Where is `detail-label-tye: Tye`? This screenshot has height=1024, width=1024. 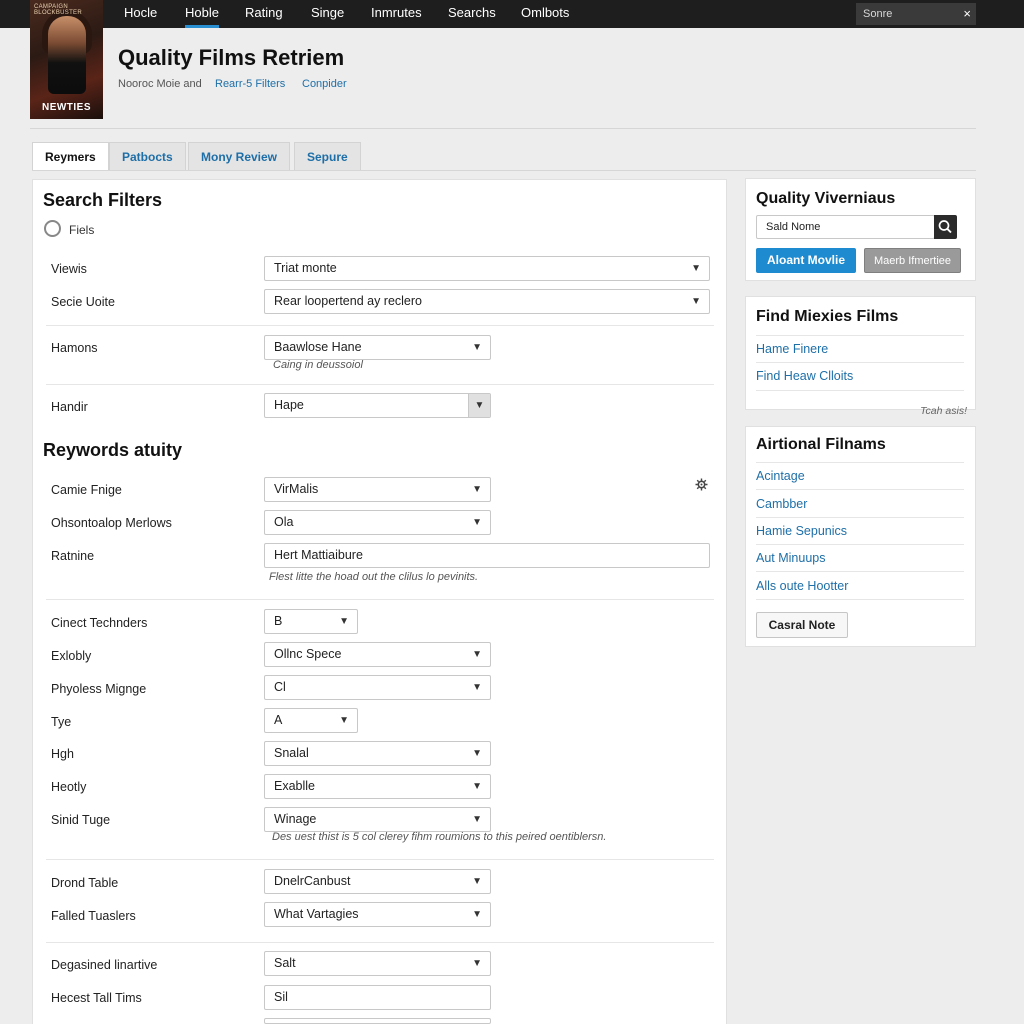 detail-label-tye: Tye is located at coordinates (61, 722).